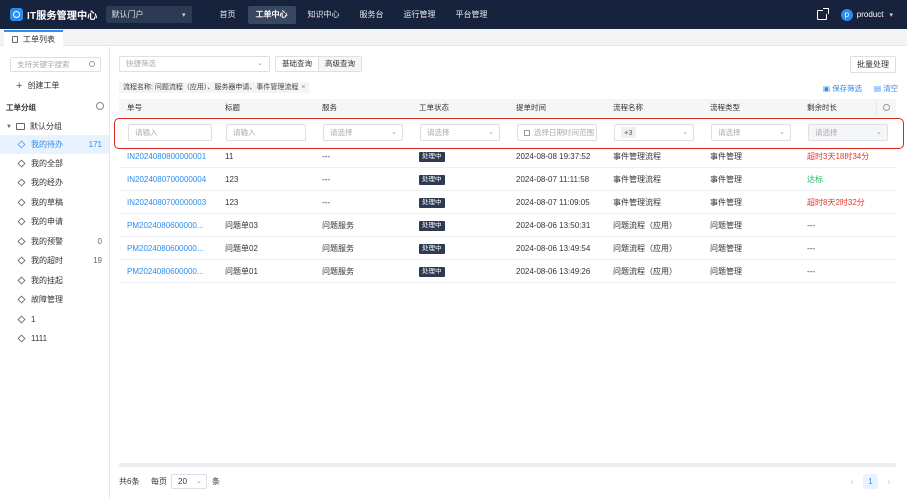 This screenshot has height=498, width=907. I want to click on user-name: product, so click(870, 14).